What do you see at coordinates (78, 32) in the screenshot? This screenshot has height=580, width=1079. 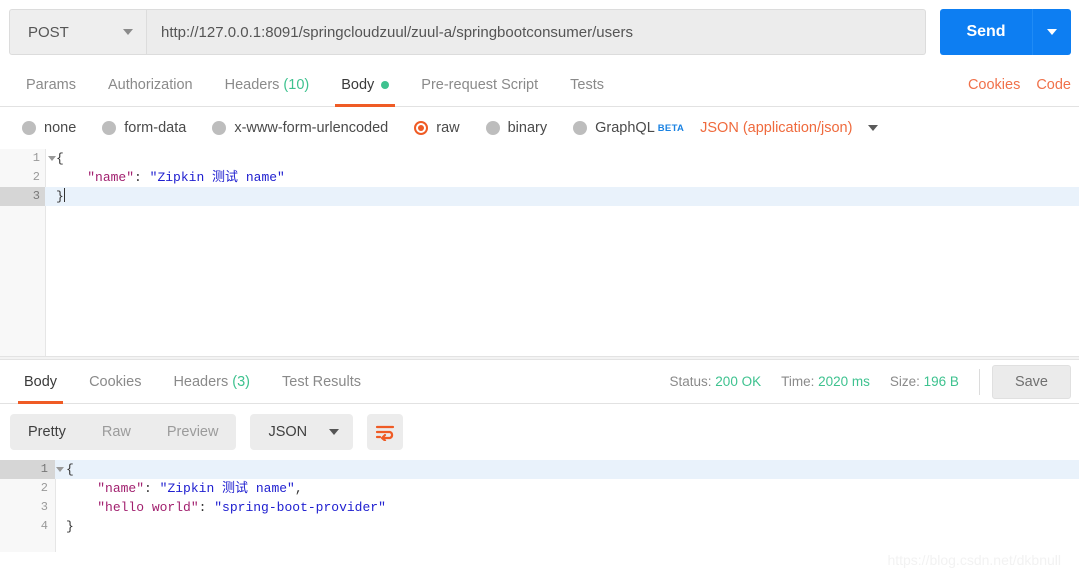 I see `http-method-select: POST` at bounding box center [78, 32].